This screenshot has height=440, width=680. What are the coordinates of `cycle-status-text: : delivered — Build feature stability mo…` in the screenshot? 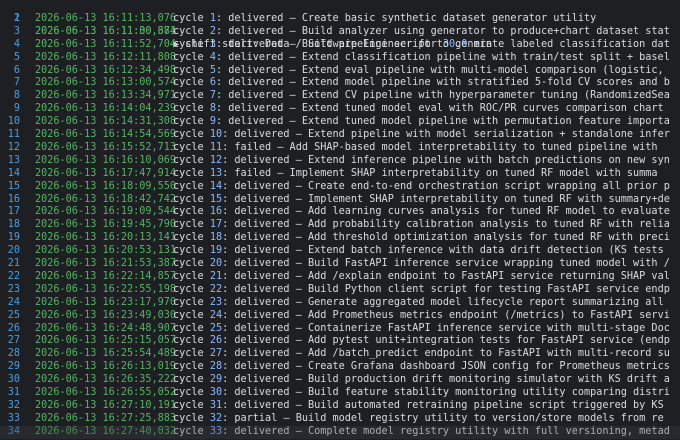 It's located at (446, 392).